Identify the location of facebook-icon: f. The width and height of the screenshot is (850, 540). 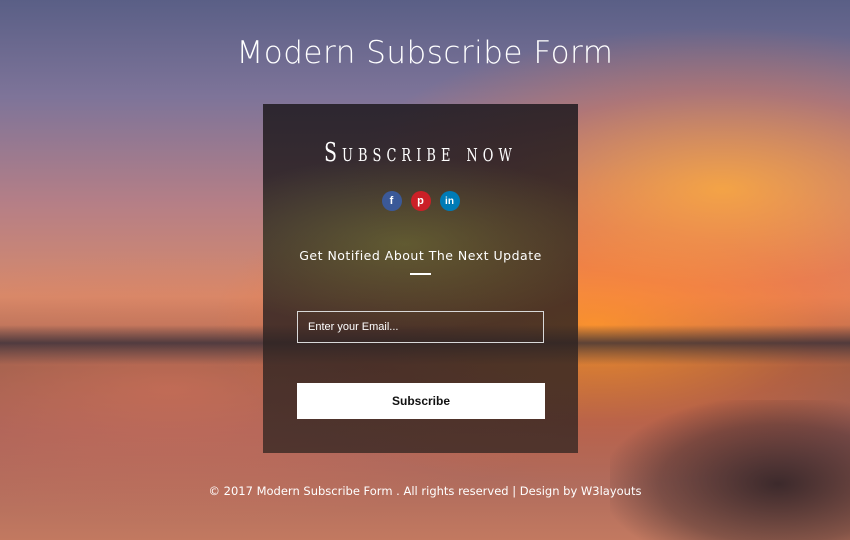
(391, 201).